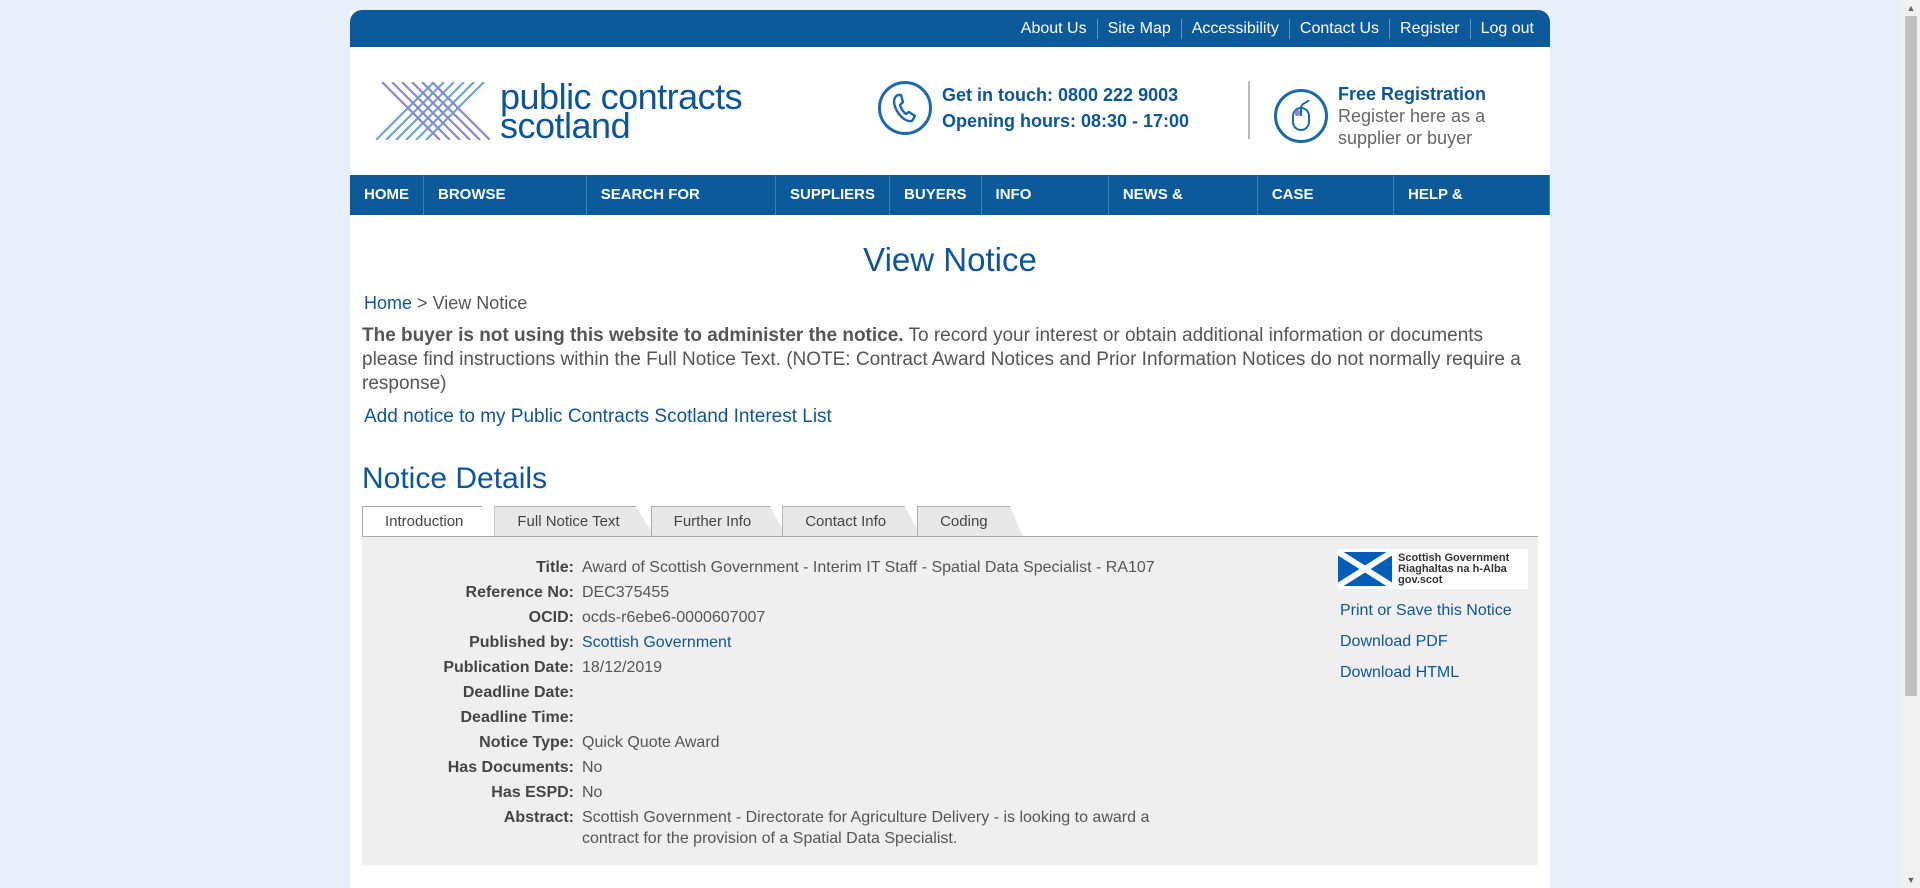 This screenshot has width=1920, height=888. What do you see at coordinates (622, 667) in the screenshot?
I see `field-value: 18/12/2019` at bounding box center [622, 667].